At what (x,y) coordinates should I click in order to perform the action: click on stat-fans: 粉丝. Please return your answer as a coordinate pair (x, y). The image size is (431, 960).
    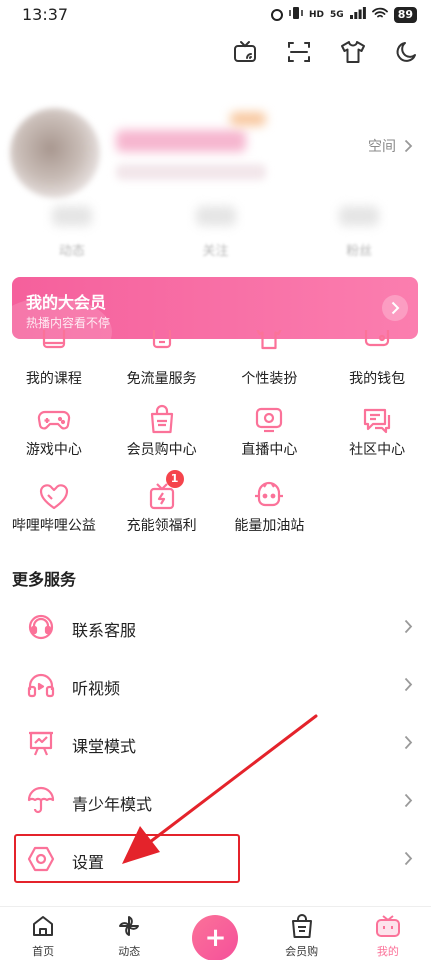
    Looking at the image, I should click on (359, 229).